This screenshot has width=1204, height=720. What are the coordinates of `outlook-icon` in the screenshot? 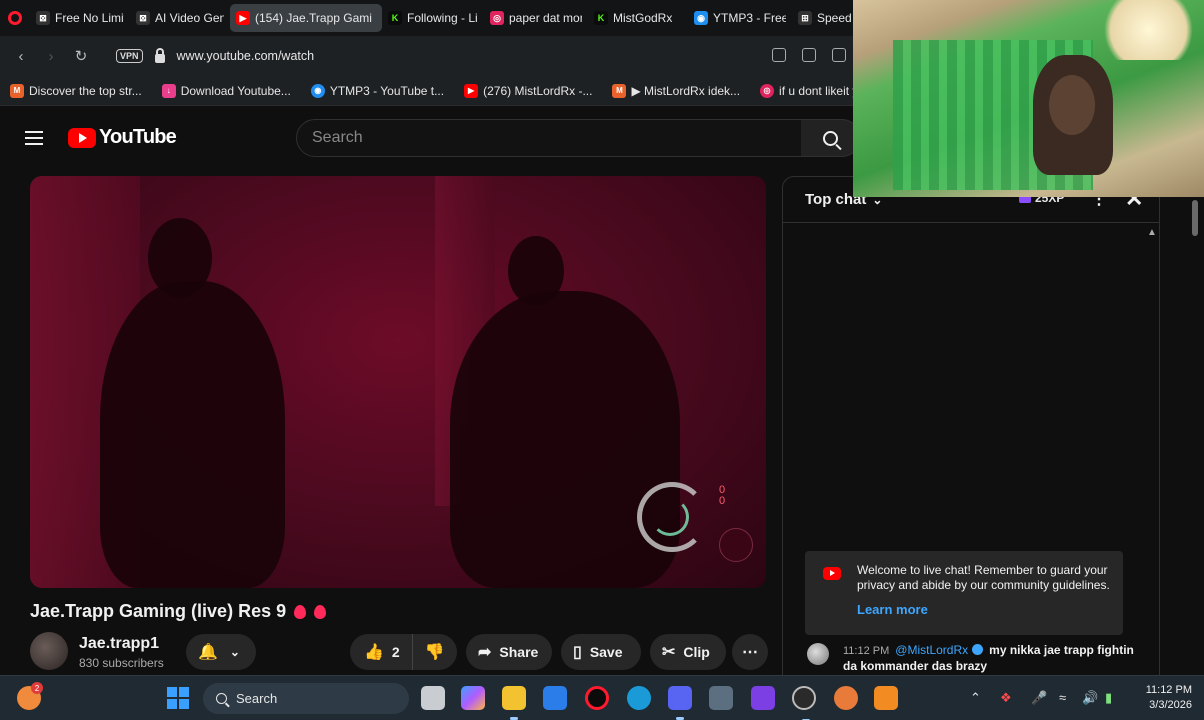 It's located at (555, 698).